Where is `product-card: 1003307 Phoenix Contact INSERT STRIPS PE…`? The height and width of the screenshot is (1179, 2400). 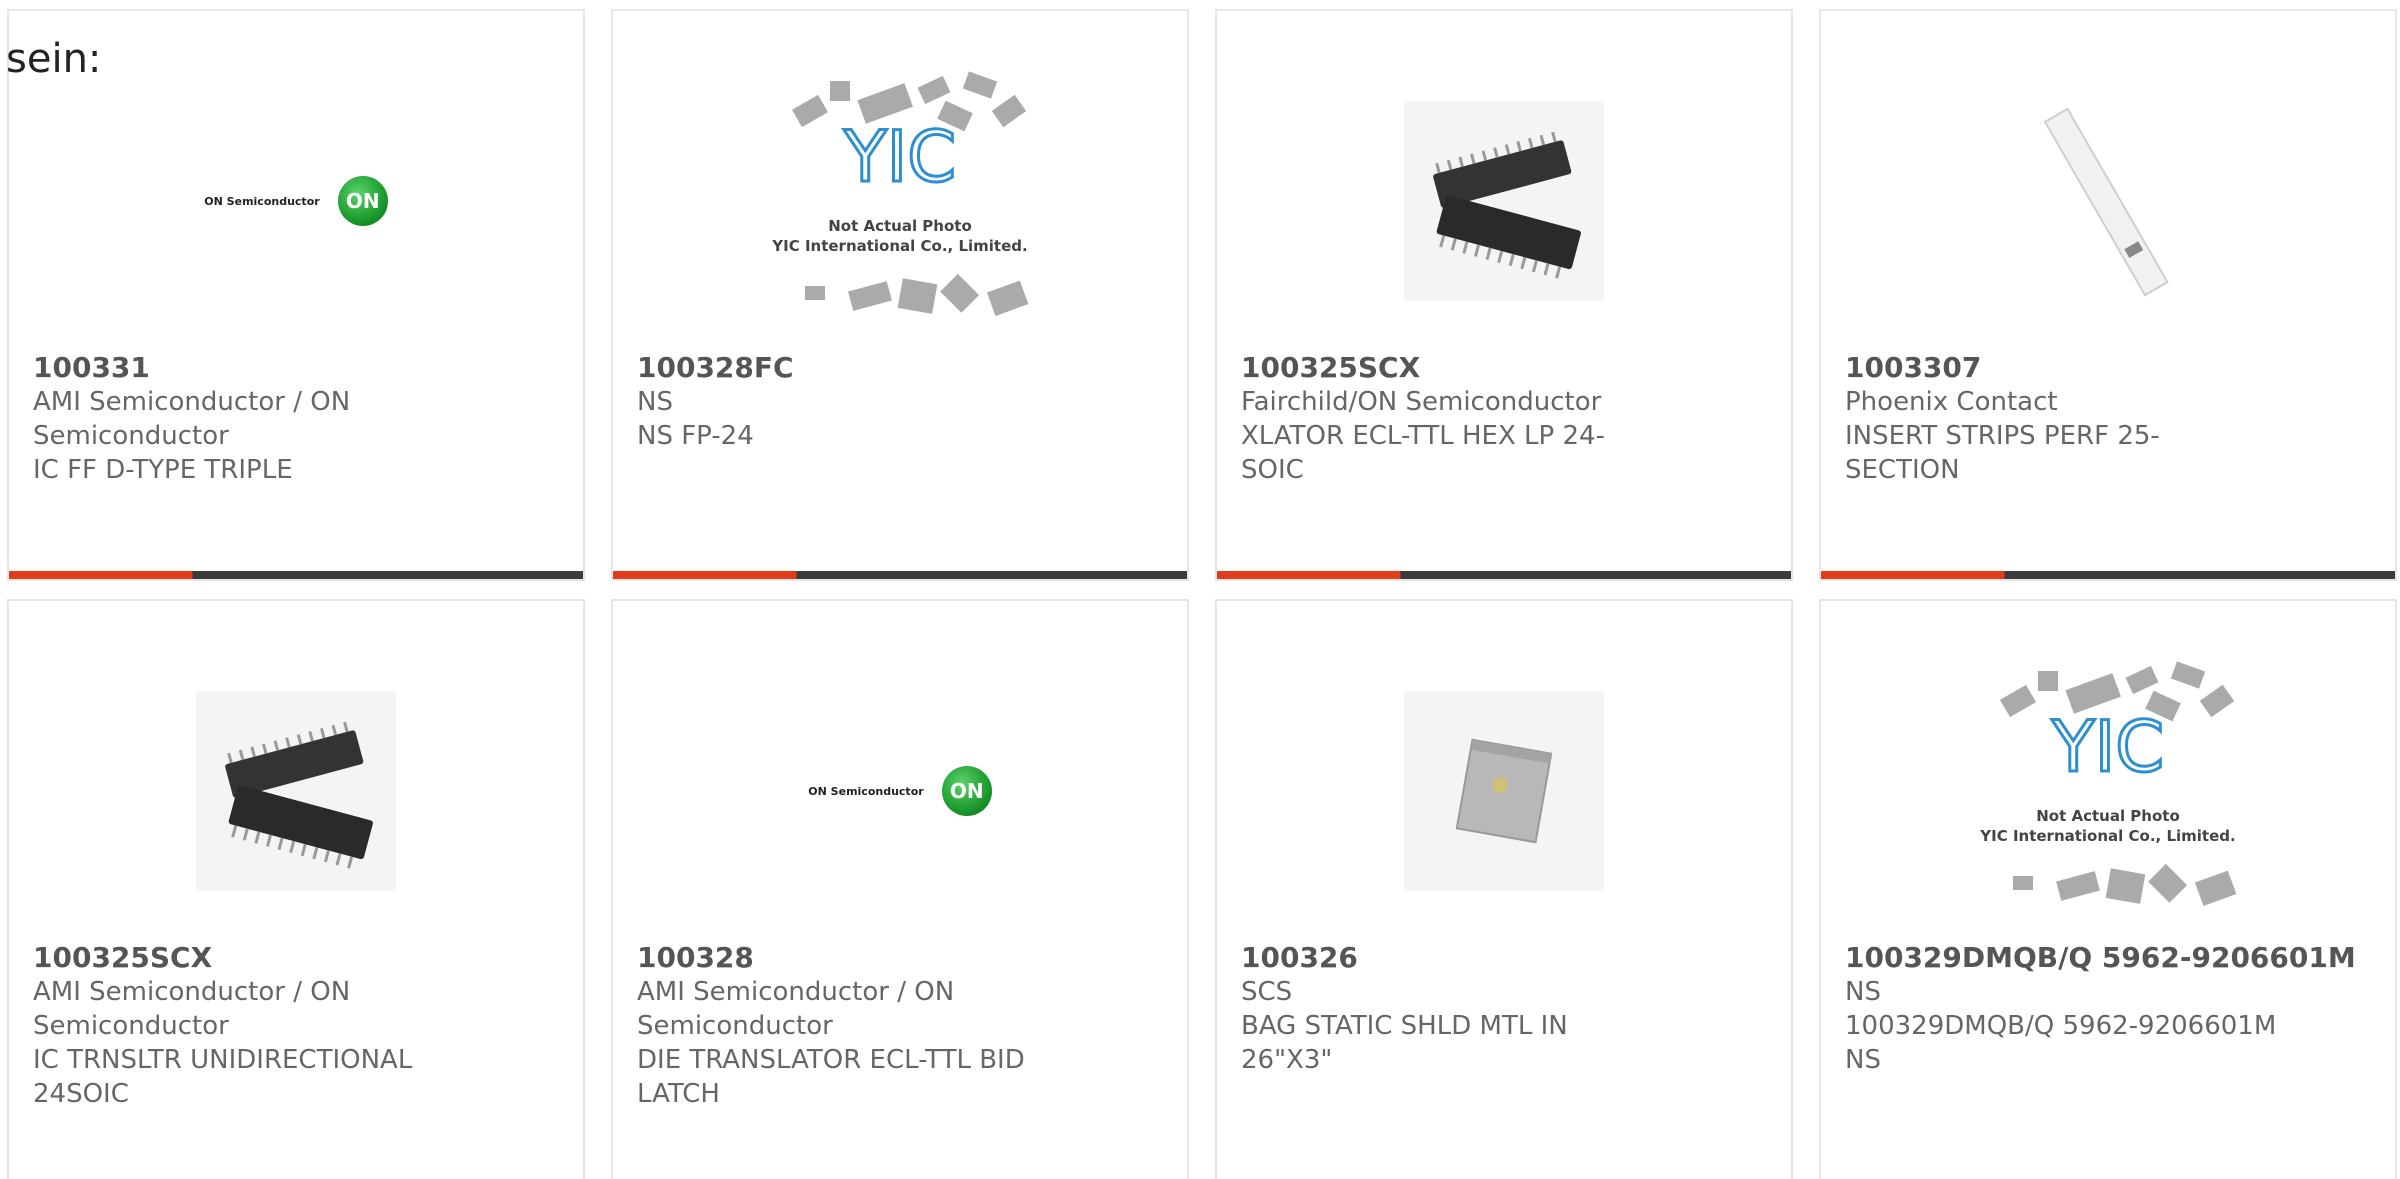 product-card: 1003307 Phoenix Contact INSERT STRIPS PE… is located at coordinates (2108, 295).